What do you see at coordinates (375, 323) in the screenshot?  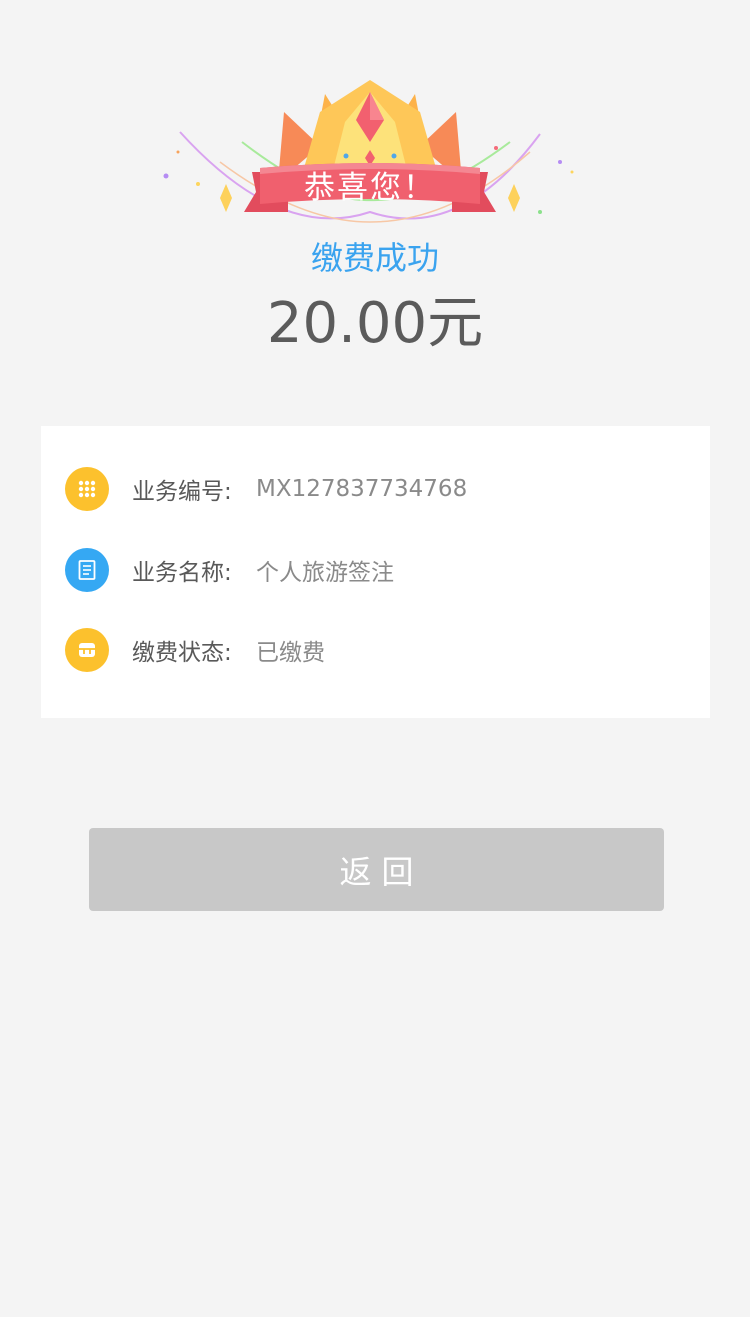 I see `payment-amount: 20.00元` at bounding box center [375, 323].